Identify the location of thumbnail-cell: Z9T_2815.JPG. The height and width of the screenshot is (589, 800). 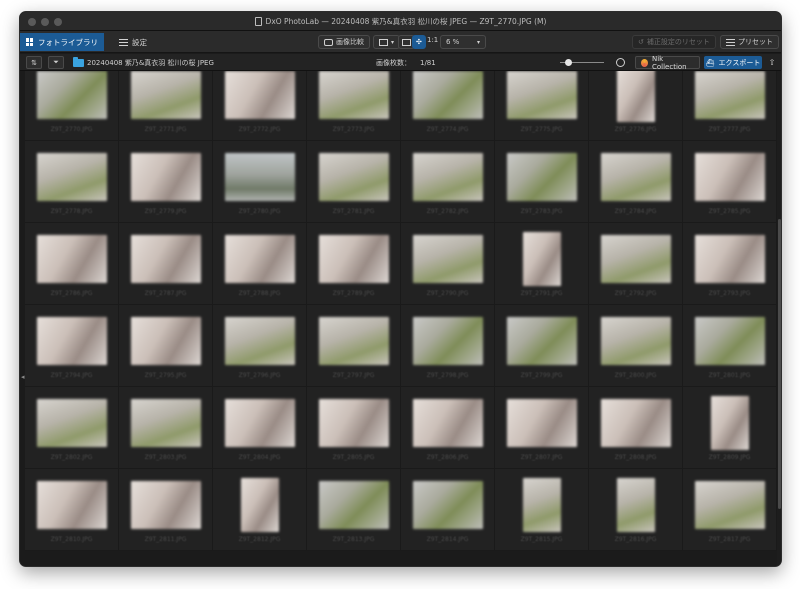
(542, 510).